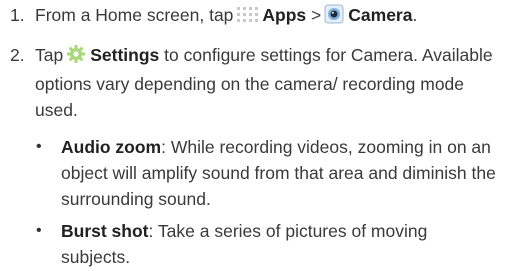  What do you see at coordinates (380, 15) in the screenshot?
I see `camera-label: Camera` at bounding box center [380, 15].